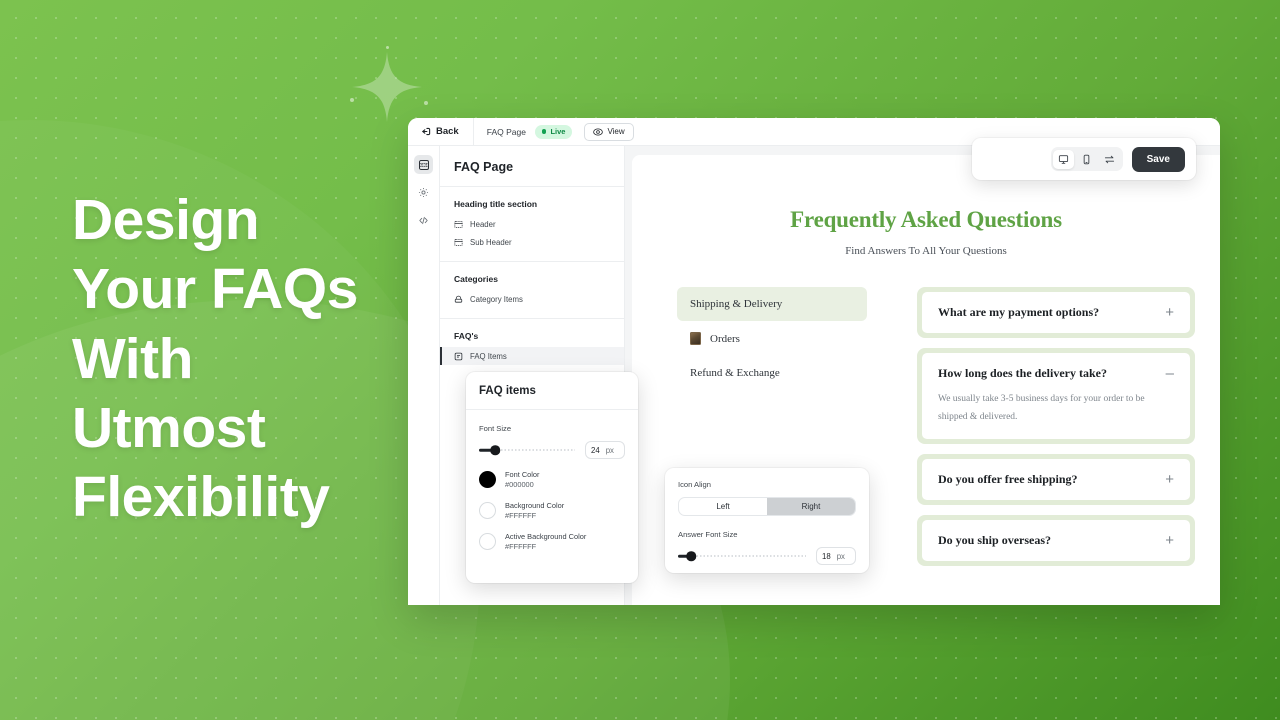 The width and height of the screenshot is (1280, 720). I want to click on font-color-label: Font Color, so click(522, 474).